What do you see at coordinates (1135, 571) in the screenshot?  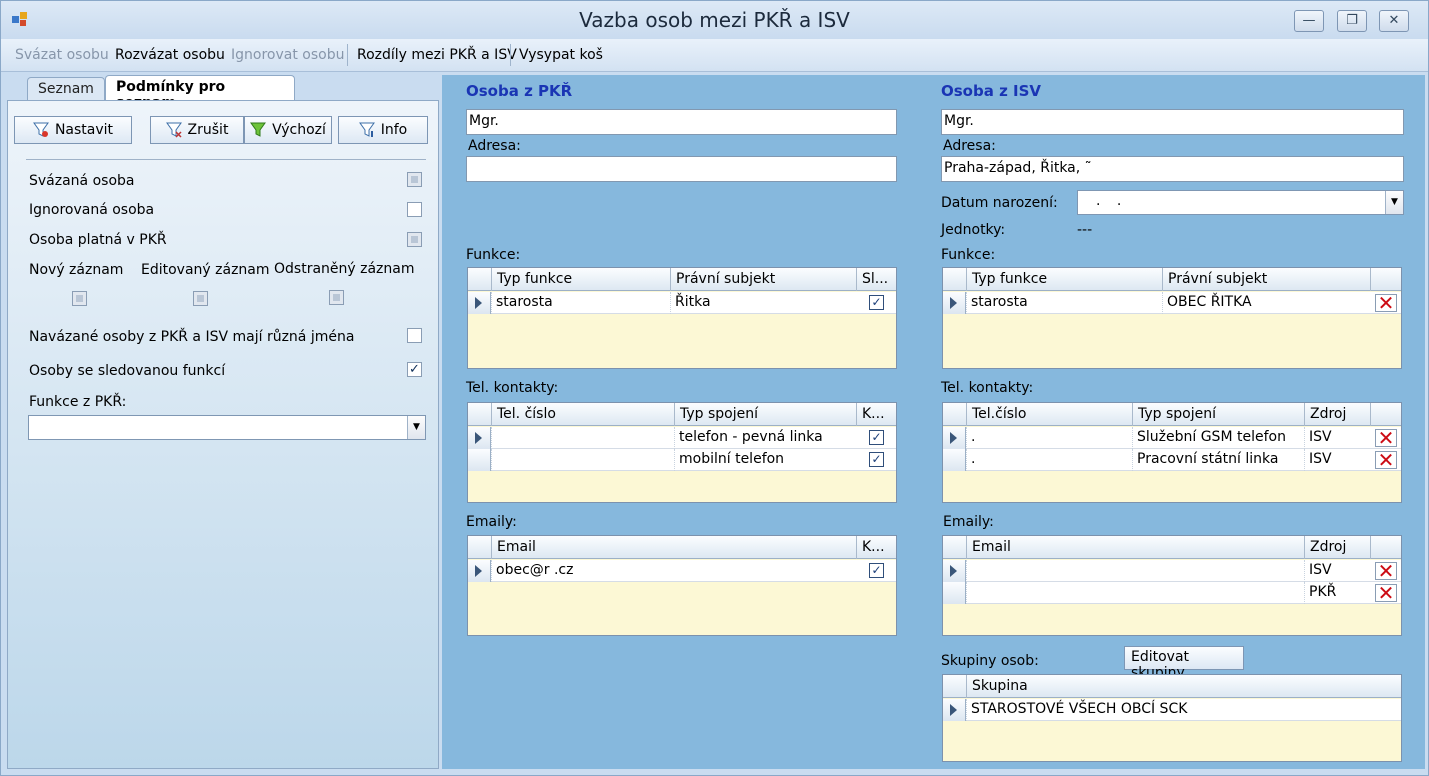 I see `cell-email` at bounding box center [1135, 571].